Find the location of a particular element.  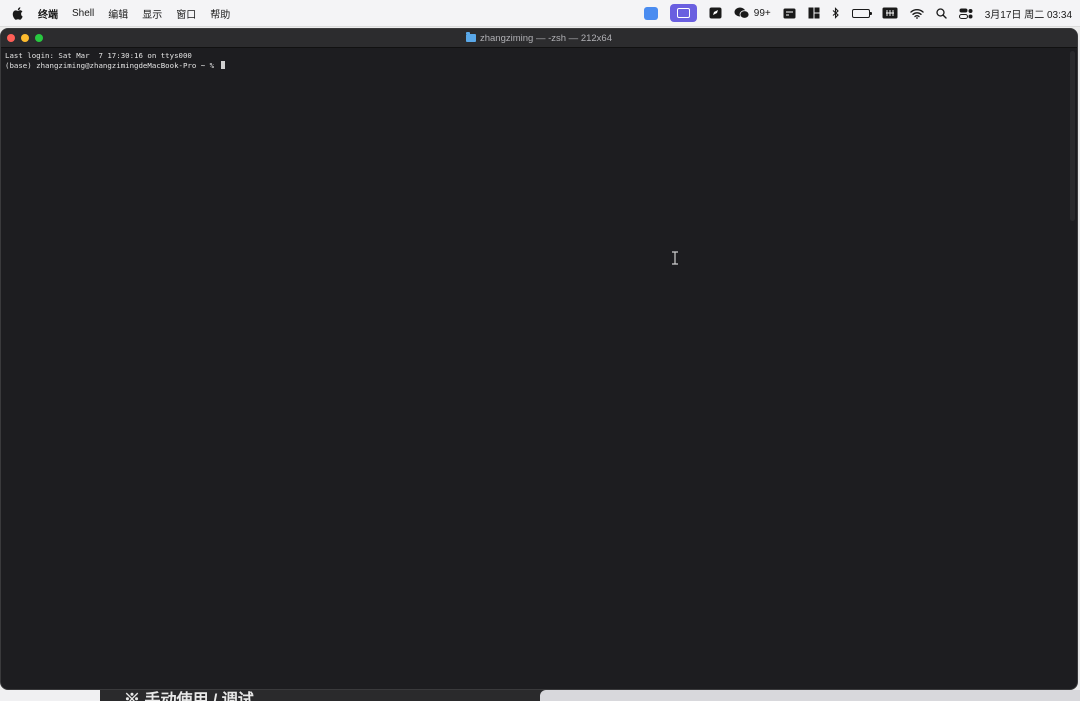

display-icon is located at coordinates (789, 13).